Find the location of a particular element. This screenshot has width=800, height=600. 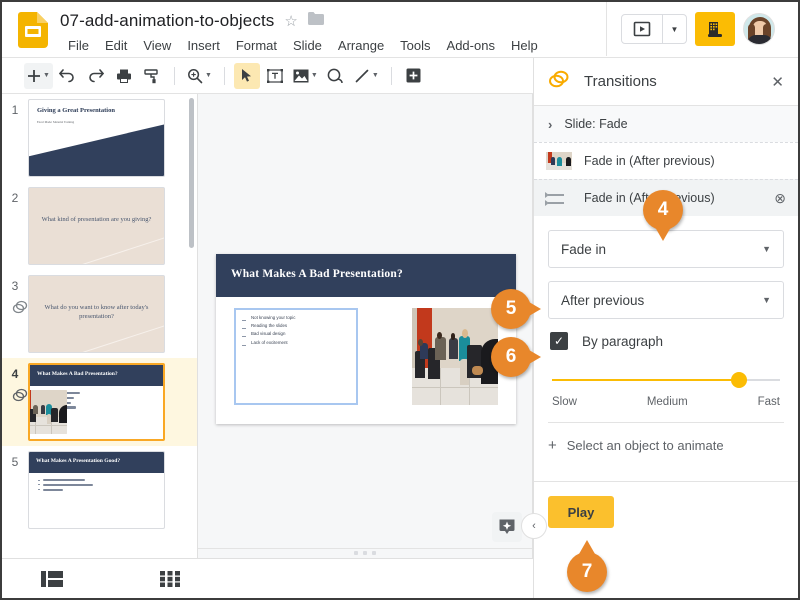

menu-addons: Add-ons is located at coordinates (471, 45).